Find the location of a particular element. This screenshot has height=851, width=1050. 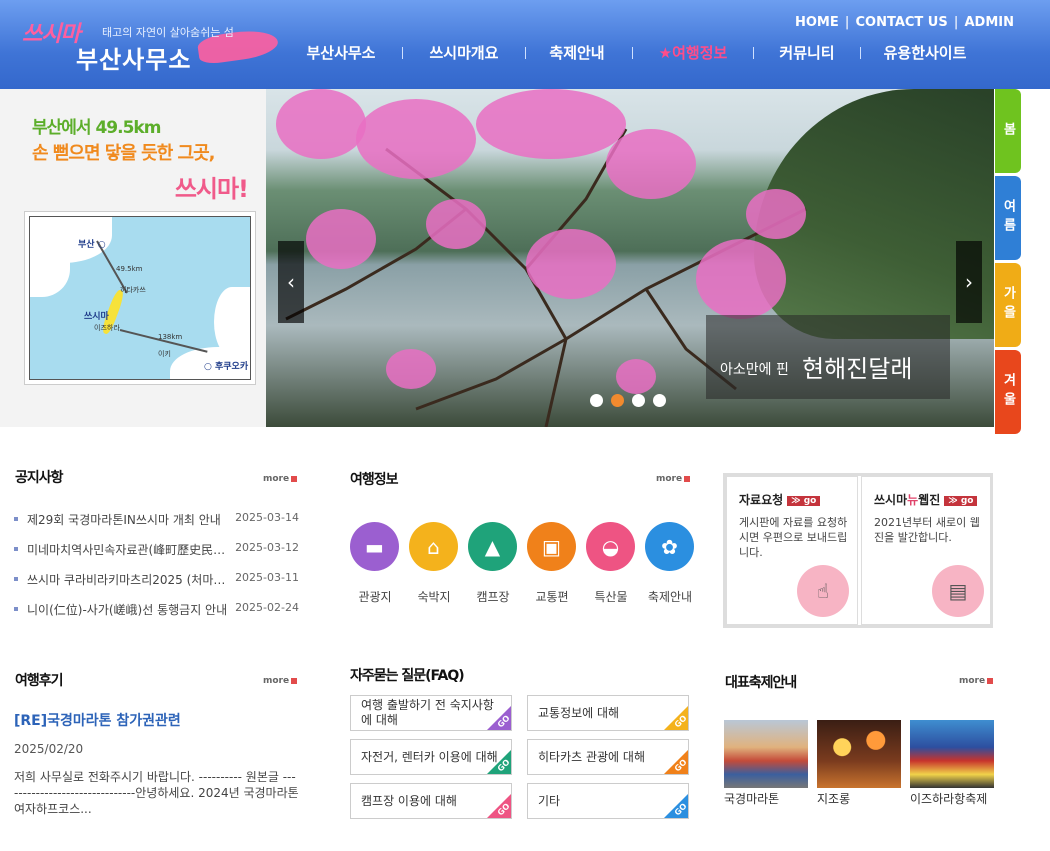

map-label-fukuoka: ○ 후쿠오카 is located at coordinates (226, 367).